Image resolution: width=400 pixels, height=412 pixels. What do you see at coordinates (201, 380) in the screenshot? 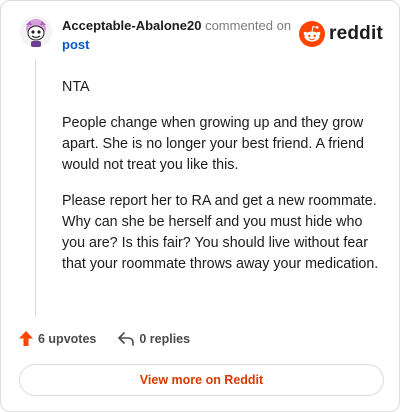
I see `view-more-button: View more on Reddit` at bounding box center [201, 380].